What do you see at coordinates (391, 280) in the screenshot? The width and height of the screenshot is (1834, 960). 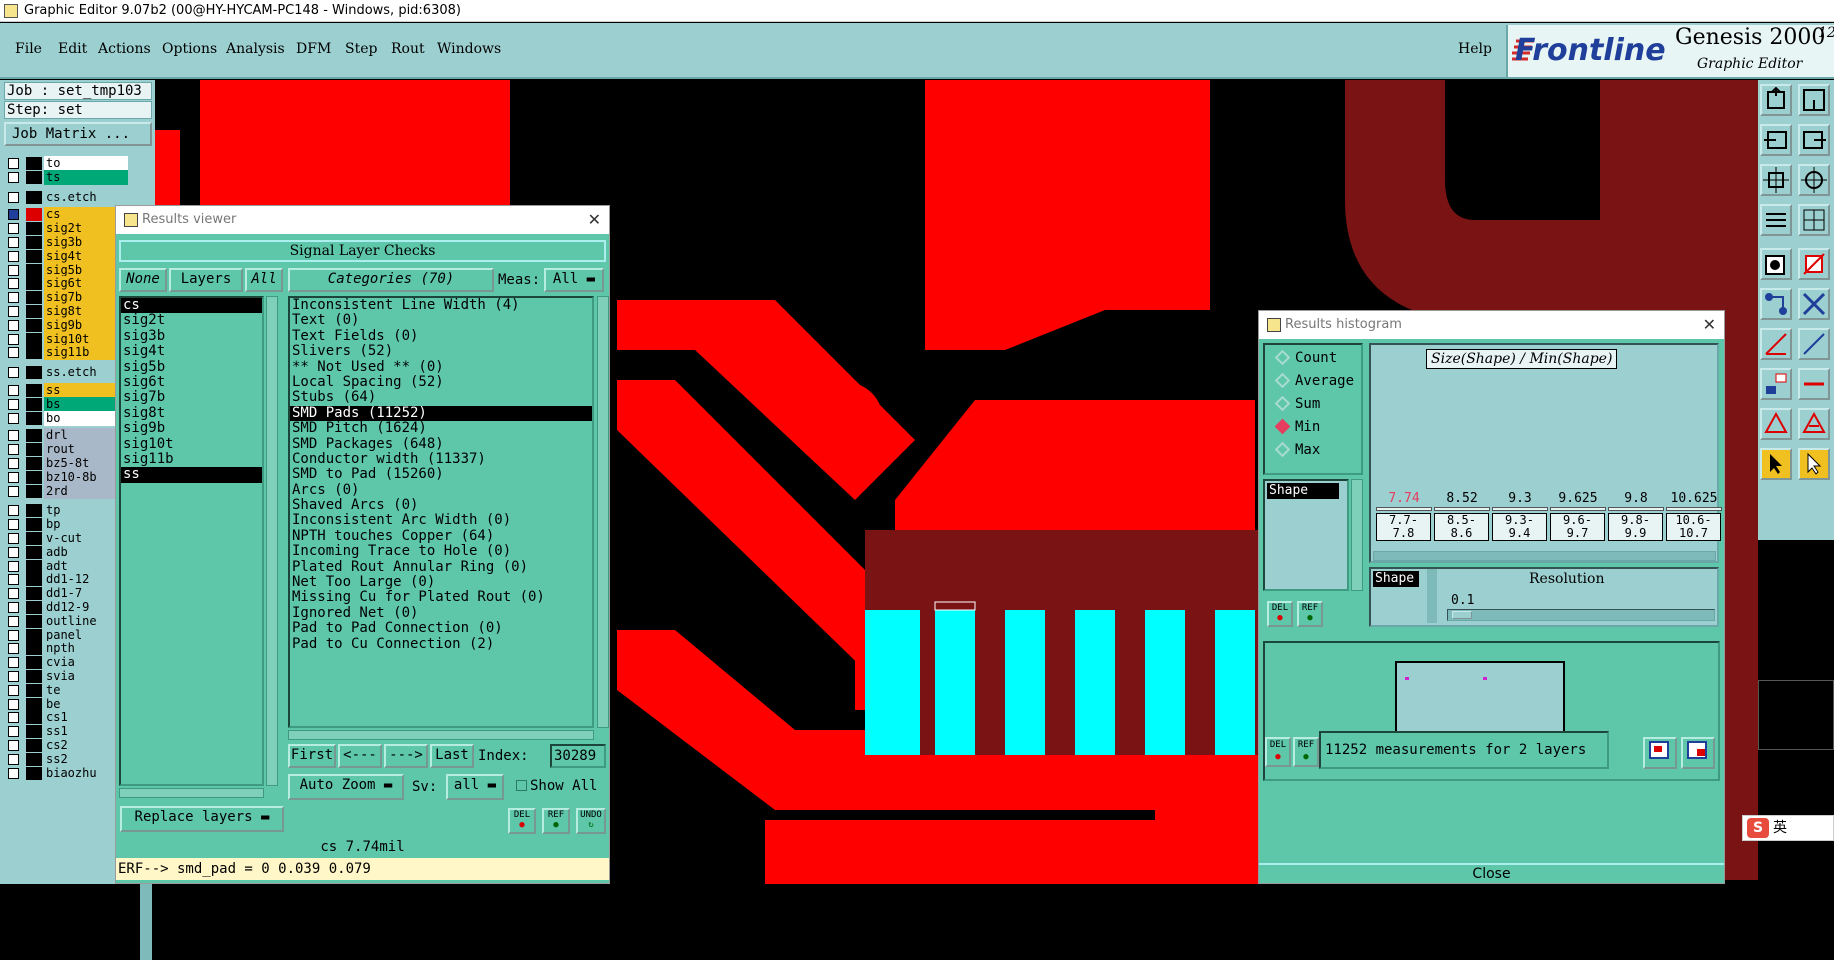 I see `categories-button: Categories (70)` at bounding box center [391, 280].